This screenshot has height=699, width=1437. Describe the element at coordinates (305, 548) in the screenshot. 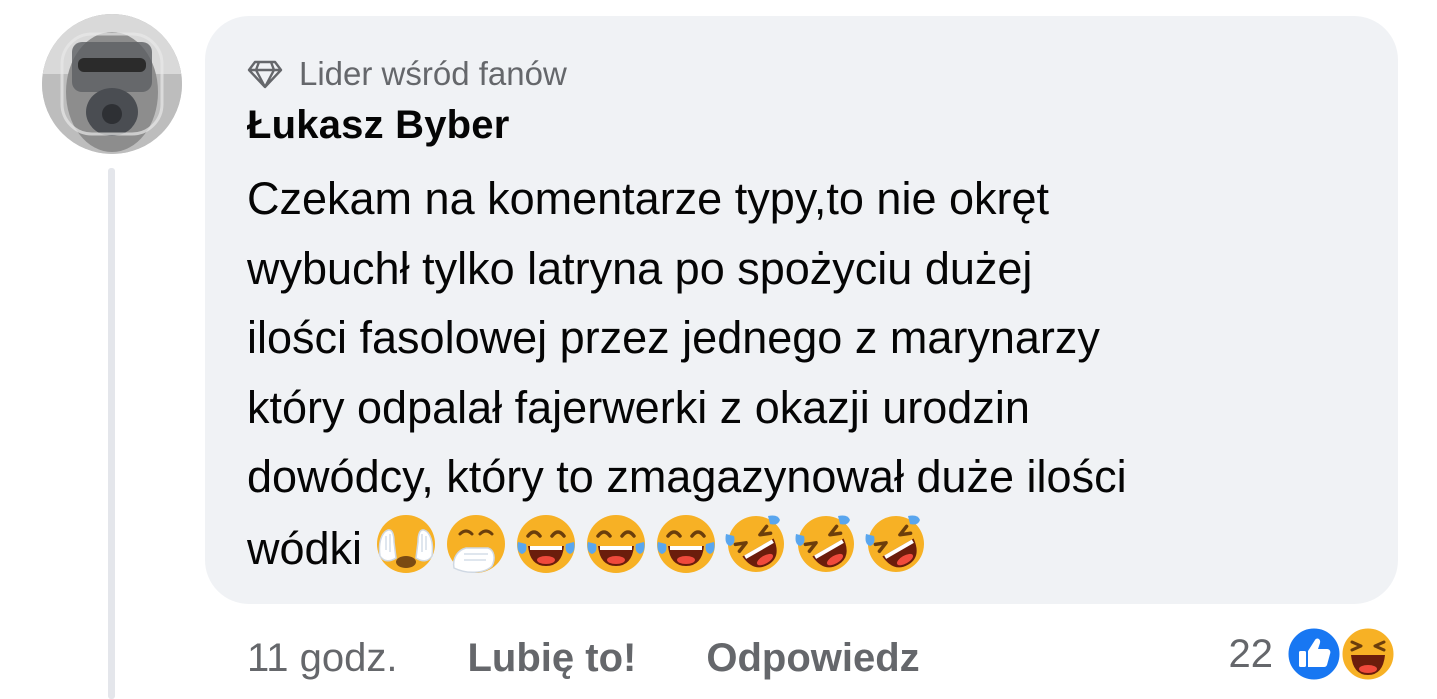

I see `comment-line: wódki` at that location.